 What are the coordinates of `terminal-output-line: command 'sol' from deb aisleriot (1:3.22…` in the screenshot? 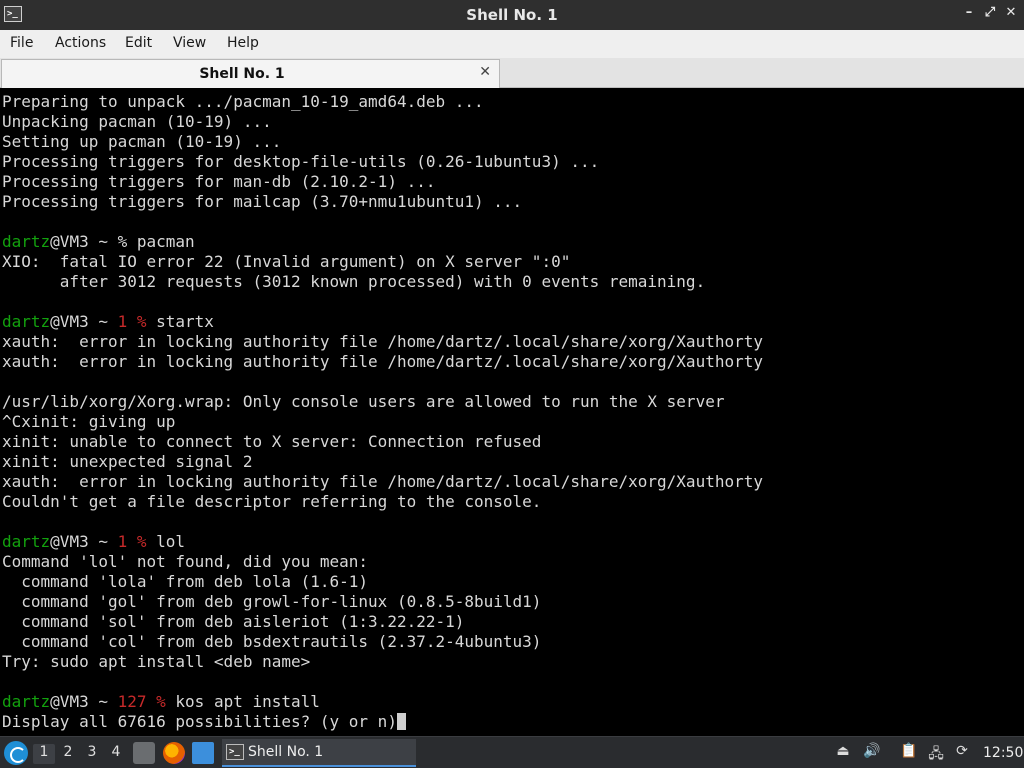 It's located at (233, 622).